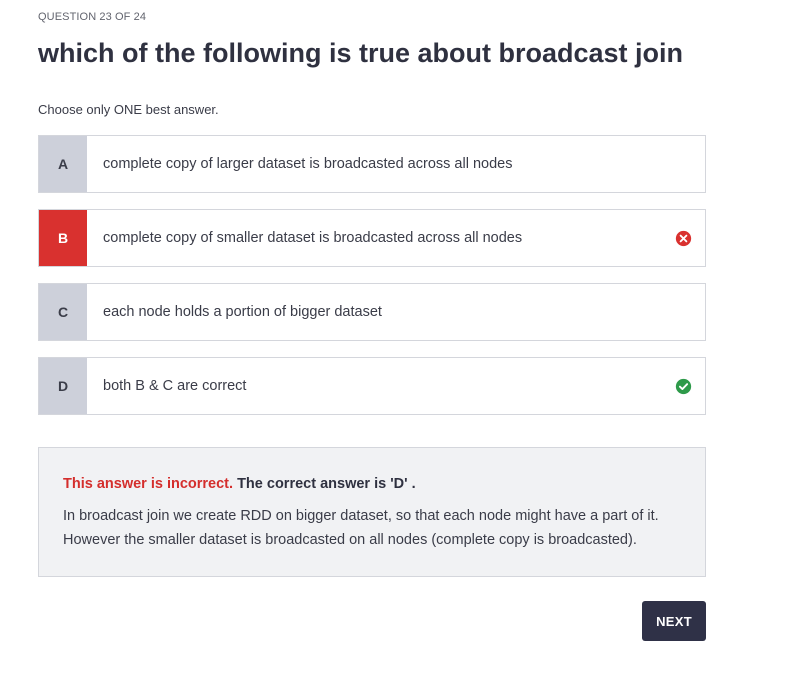 The height and width of the screenshot is (690, 795). Describe the element at coordinates (674, 621) in the screenshot. I see `next-button: NEXT` at that location.